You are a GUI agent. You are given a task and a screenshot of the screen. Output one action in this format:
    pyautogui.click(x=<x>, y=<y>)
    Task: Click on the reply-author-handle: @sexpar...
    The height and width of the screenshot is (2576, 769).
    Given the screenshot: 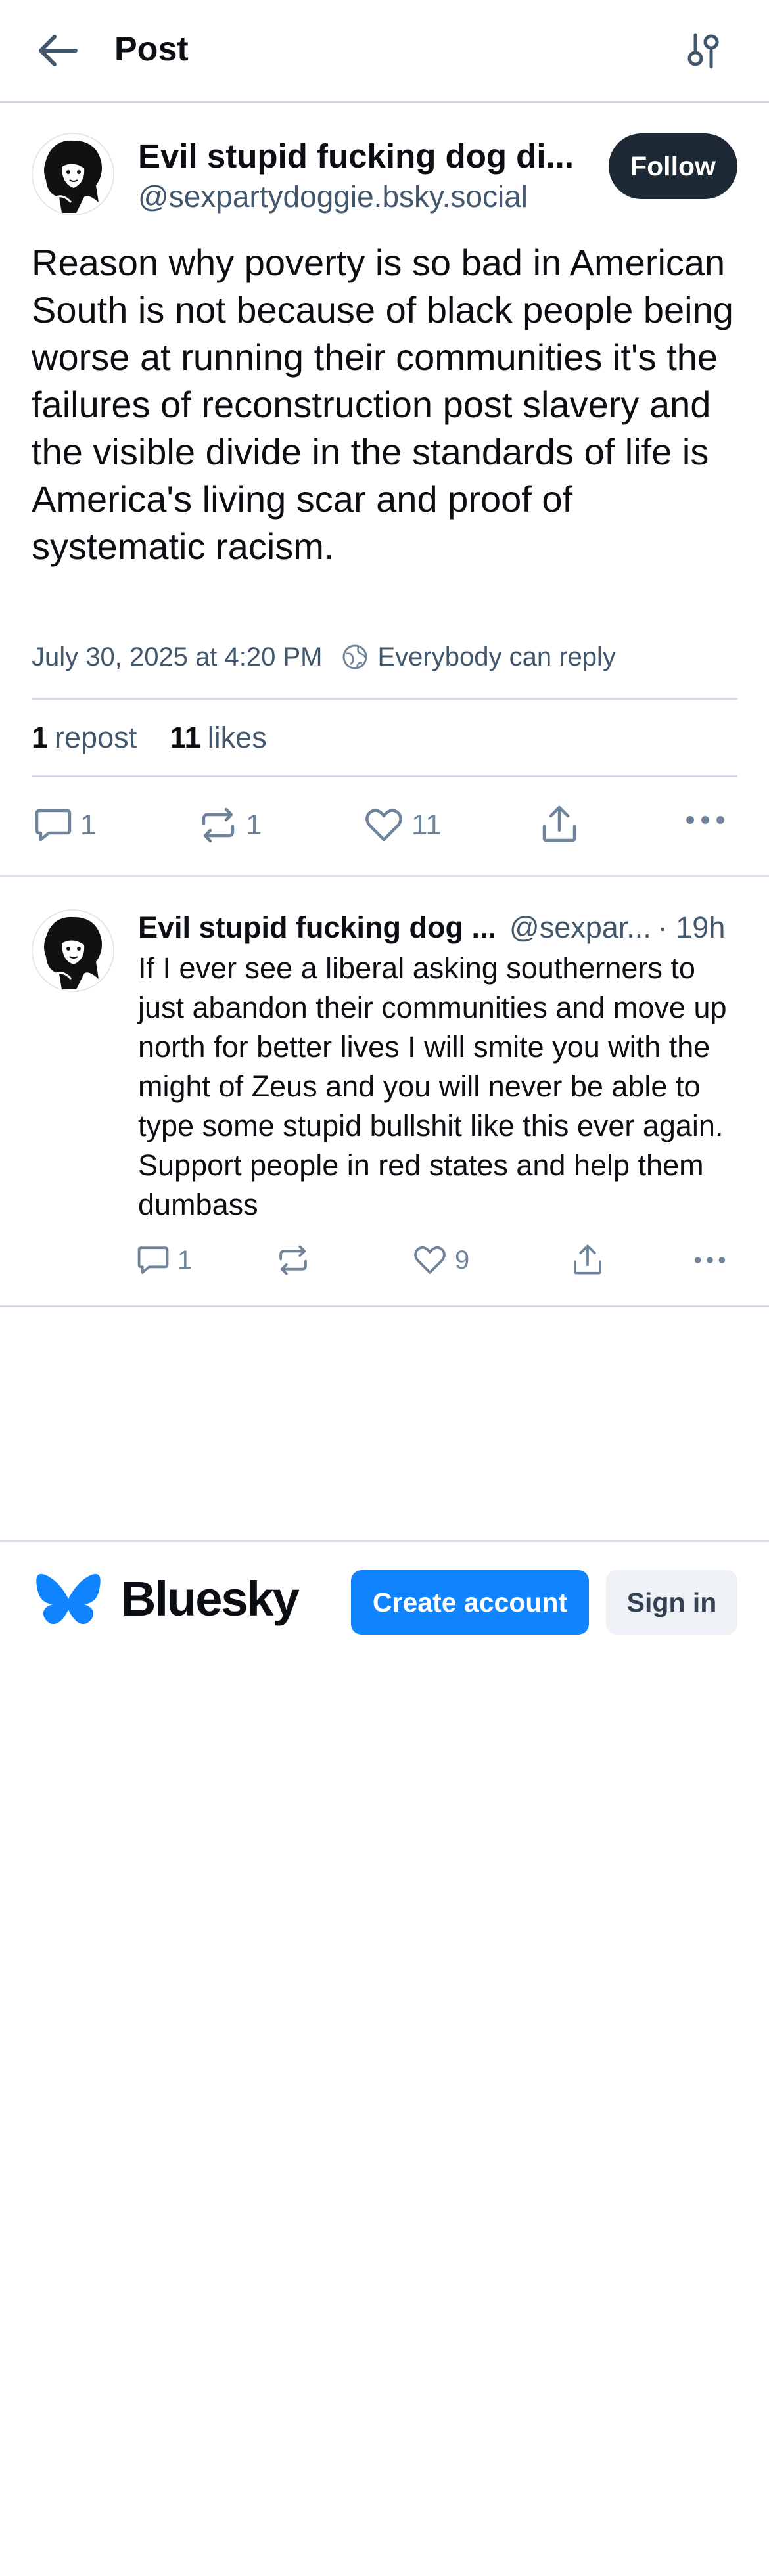 What is the action you would take?
    pyautogui.click(x=580, y=928)
    